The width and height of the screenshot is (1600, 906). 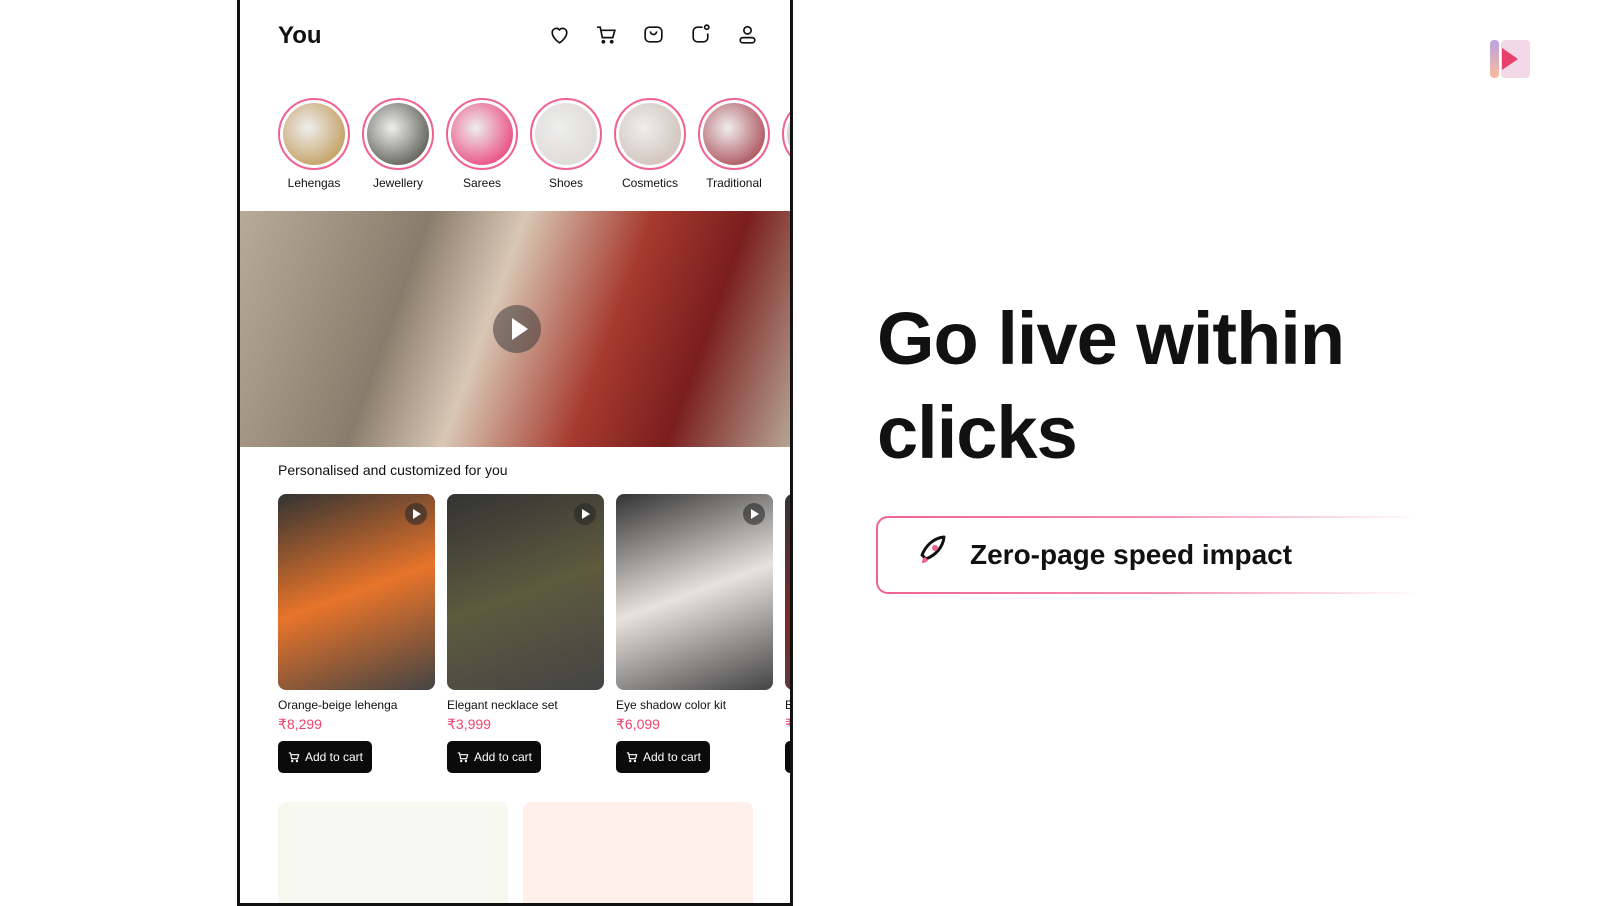 What do you see at coordinates (734, 183) in the screenshot?
I see `category-label: Traditional` at bounding box center [734, 183].